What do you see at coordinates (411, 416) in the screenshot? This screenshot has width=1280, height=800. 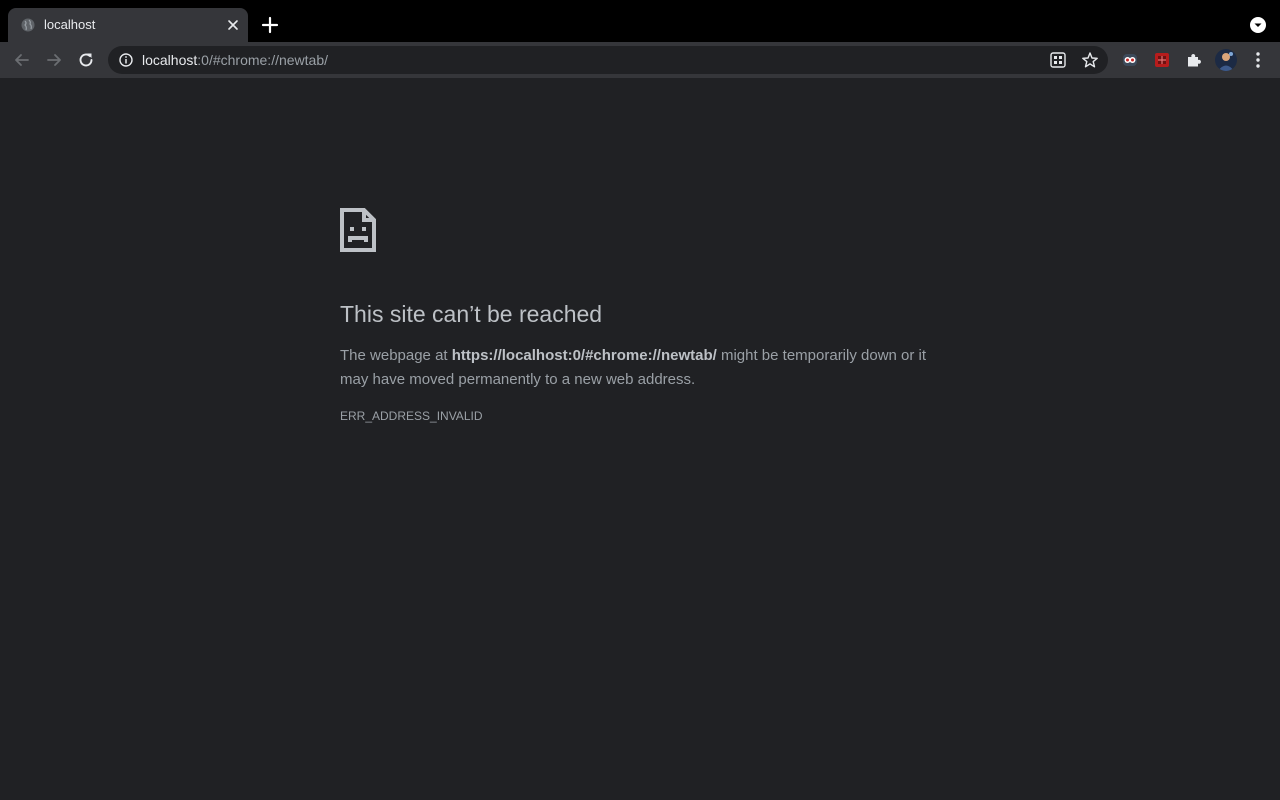 I see `error-code: ERR_ADDRESS_INVALID` at bounding box center [411, 416].